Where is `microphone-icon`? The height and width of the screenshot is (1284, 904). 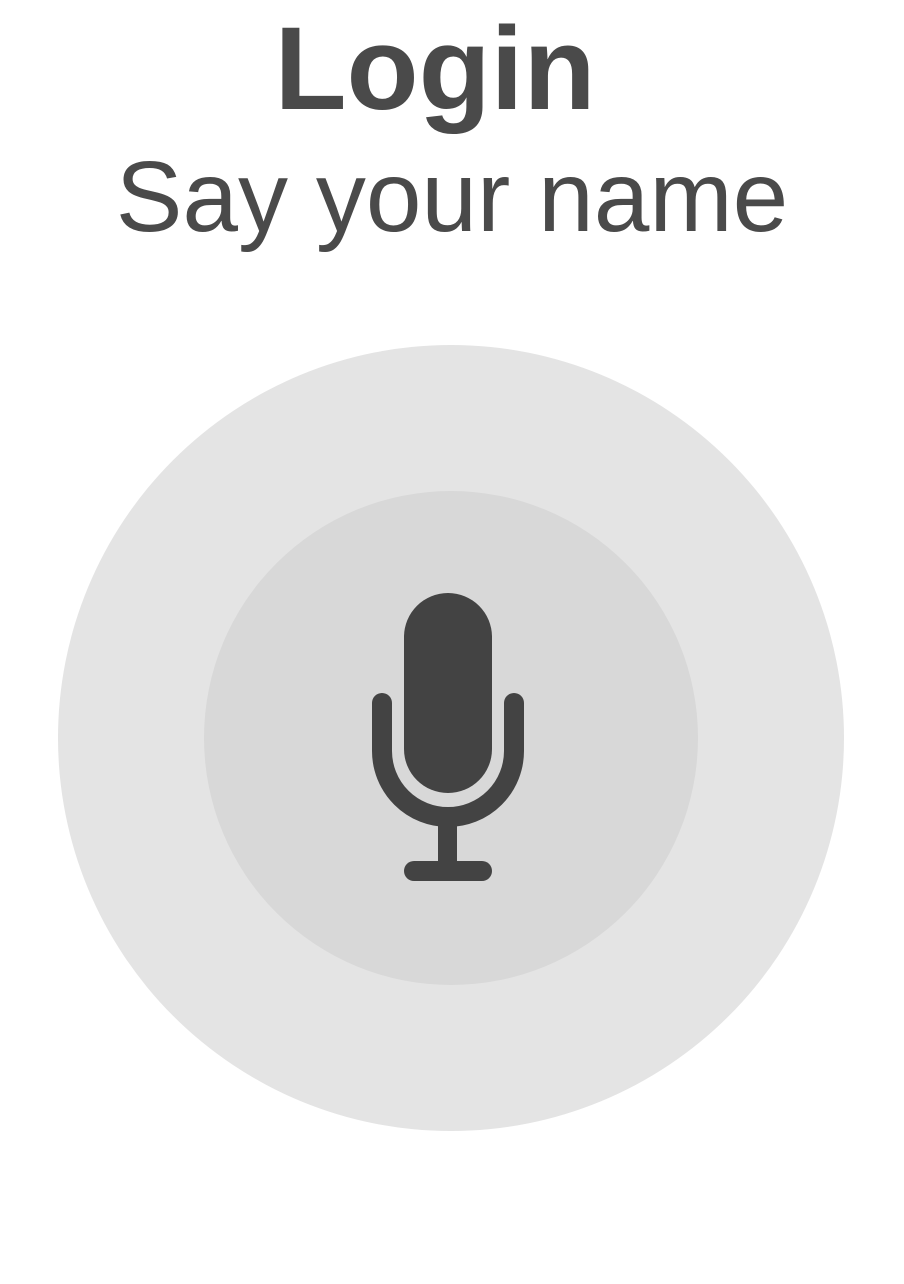 microphone-icon is located at coordinates (448, 737).